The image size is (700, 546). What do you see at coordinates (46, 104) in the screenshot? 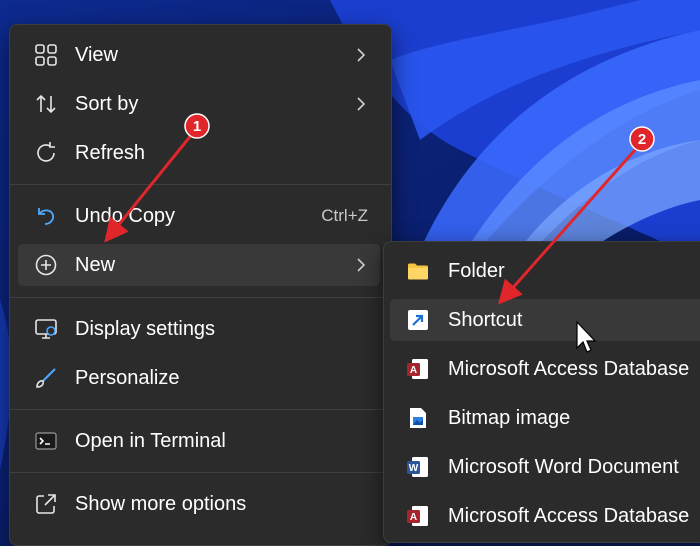
I see `sort-arrows-icon` at bounding box center [46, 104].